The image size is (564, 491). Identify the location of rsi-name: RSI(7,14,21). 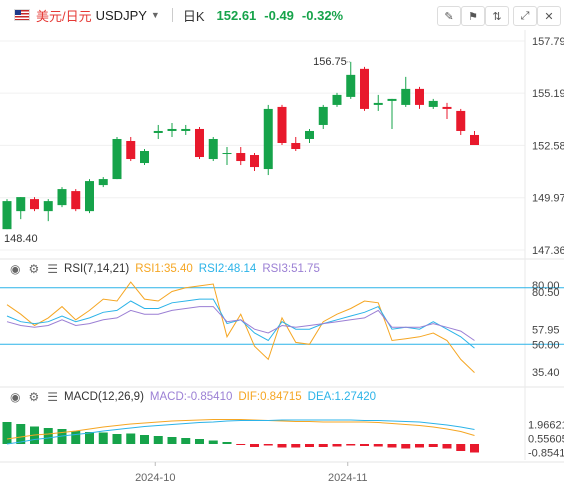
(97, 269).